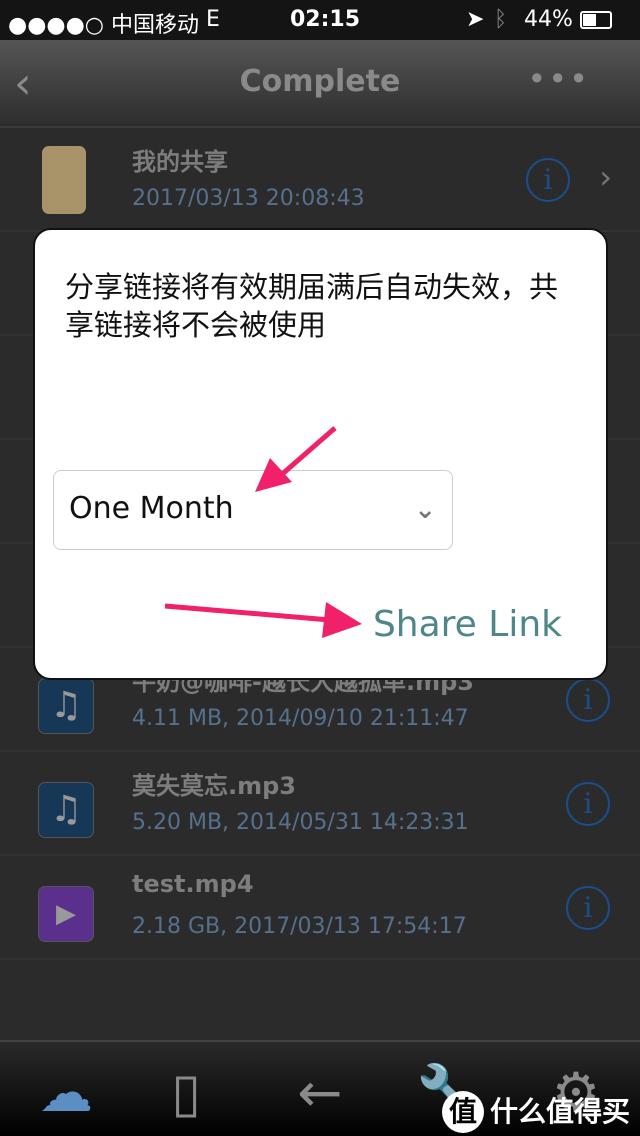 This screenshot has height=1136, width=640. What do you see at coordinates (263, 620) in the screenshot?
I see `arrow-to-share` at bounding box center [263, 620].